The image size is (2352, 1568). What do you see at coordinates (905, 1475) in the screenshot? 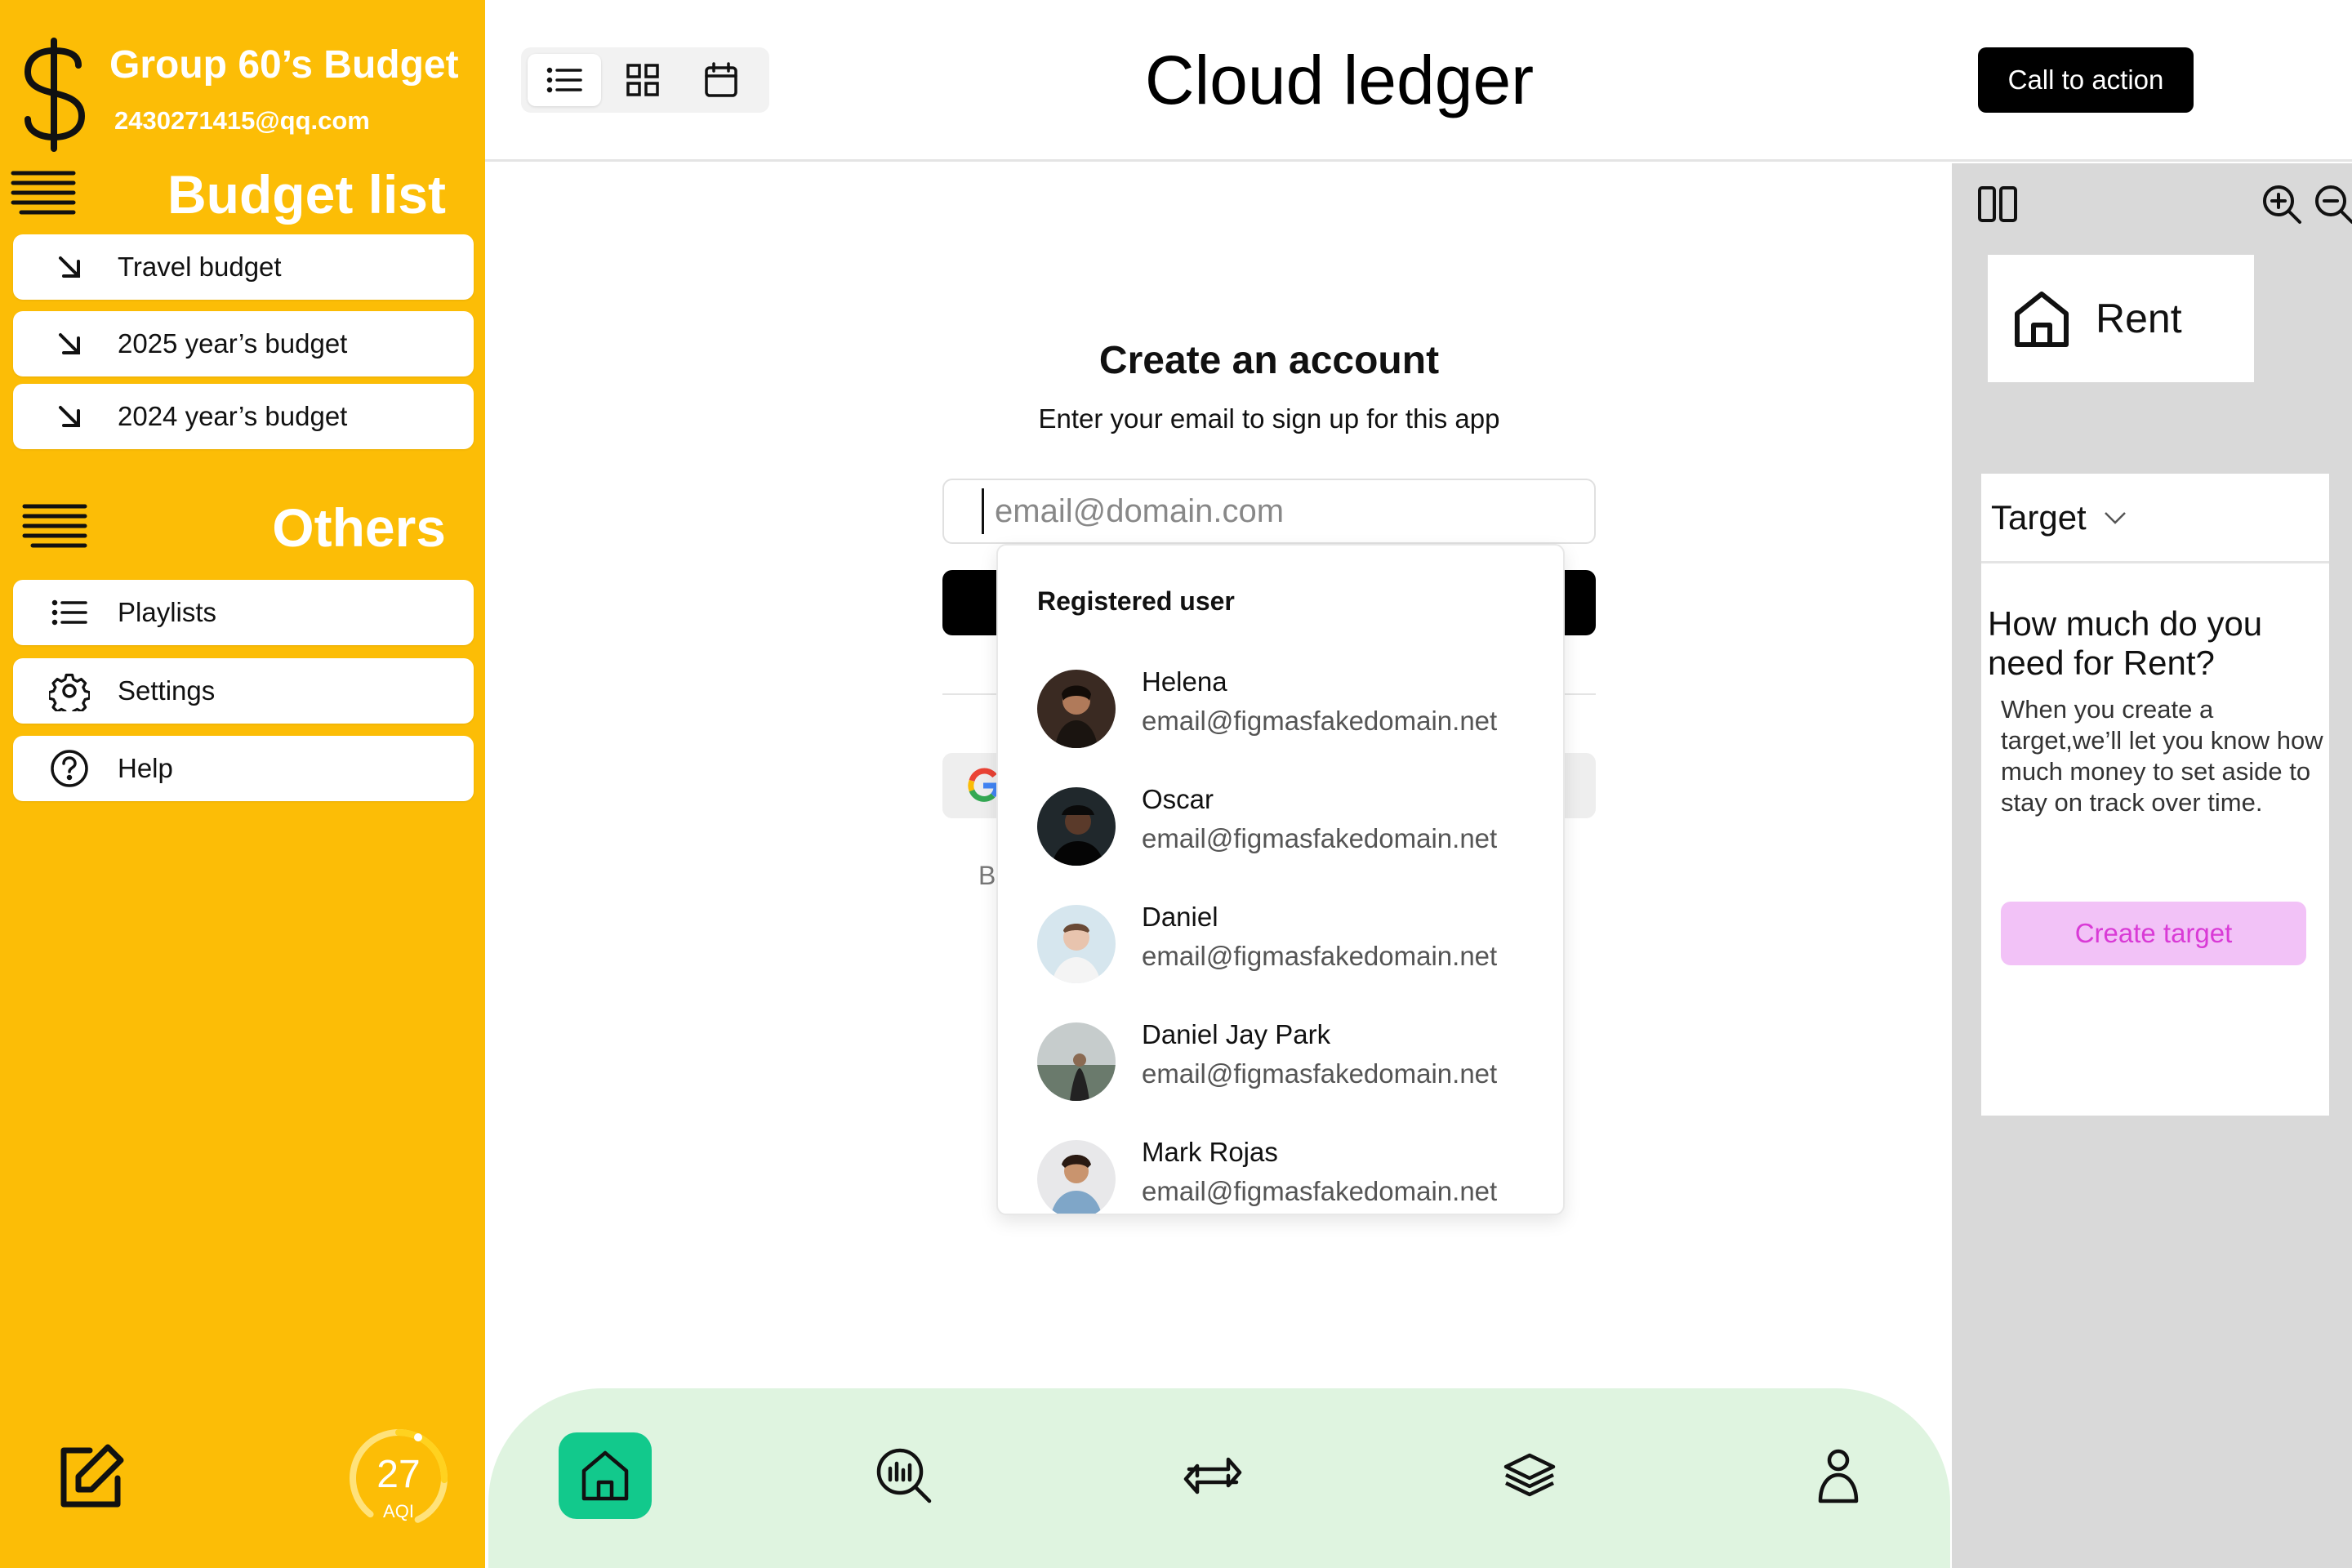
I see `analytics-icon` at bounding box center [905, 1475].